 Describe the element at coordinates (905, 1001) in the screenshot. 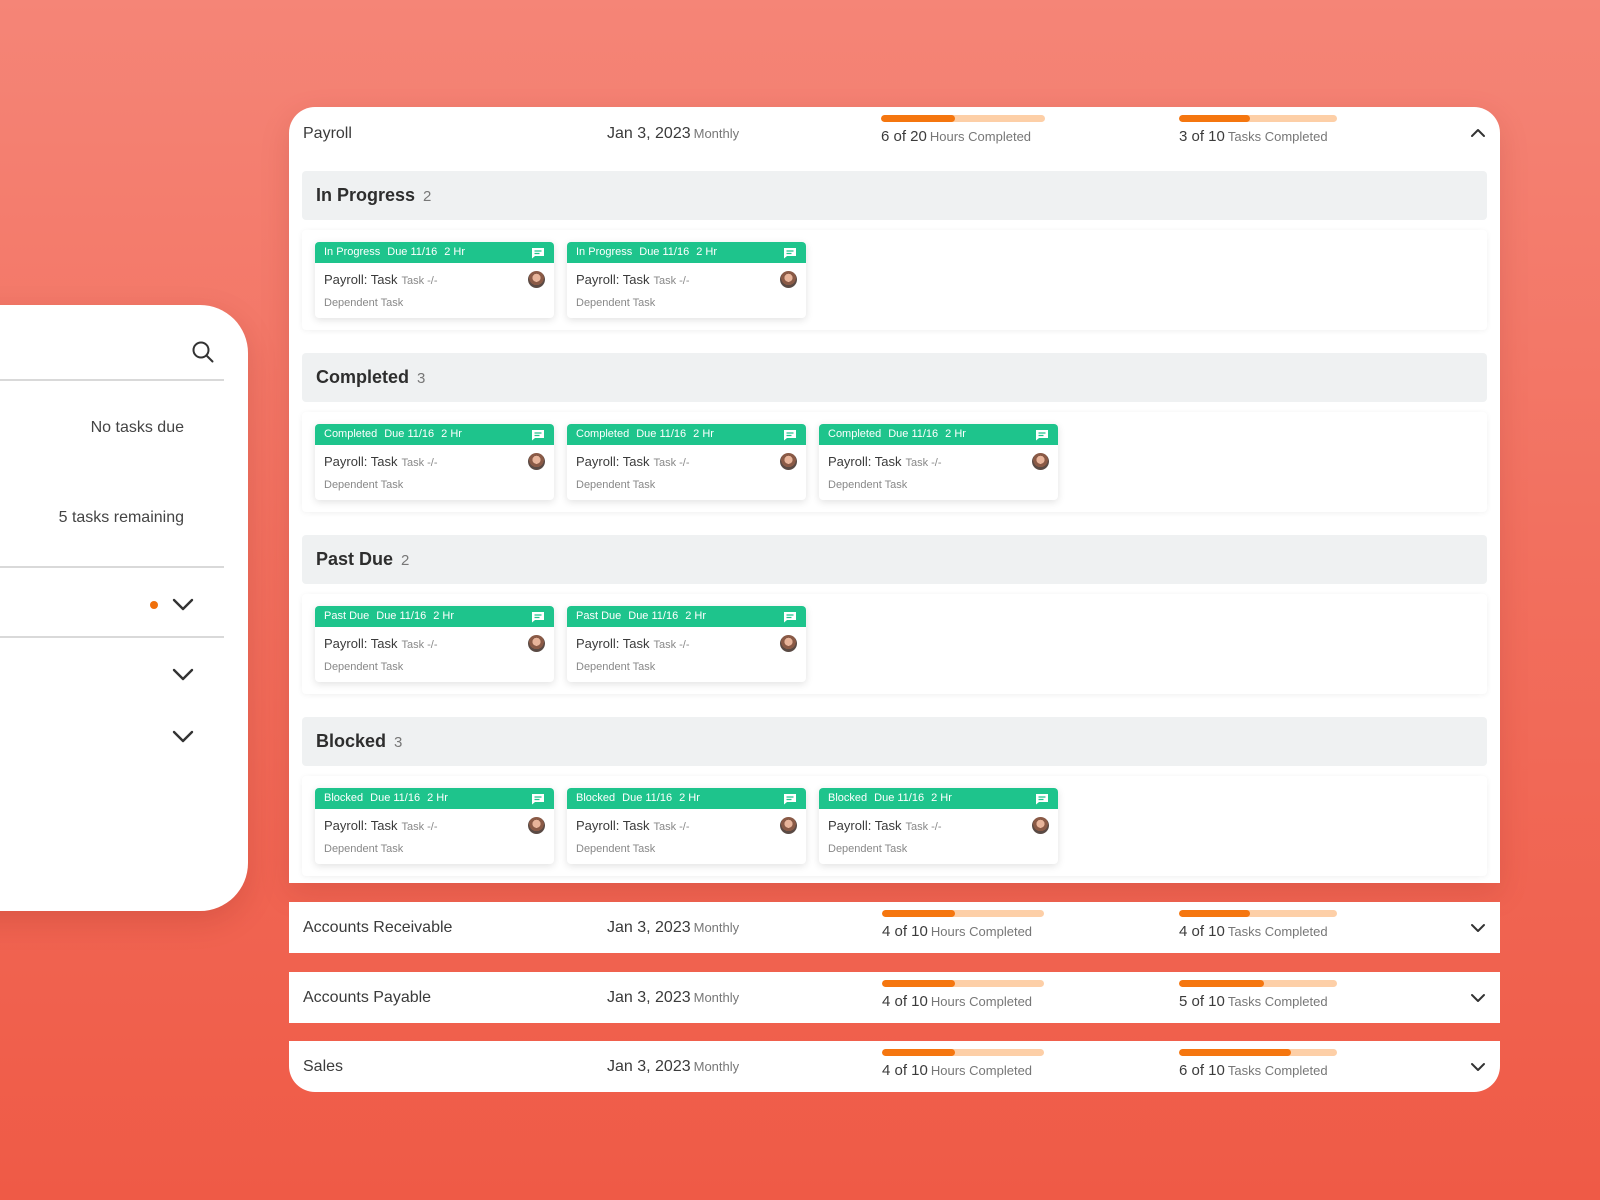

I see `hours-value: 4 of 10` at that location.